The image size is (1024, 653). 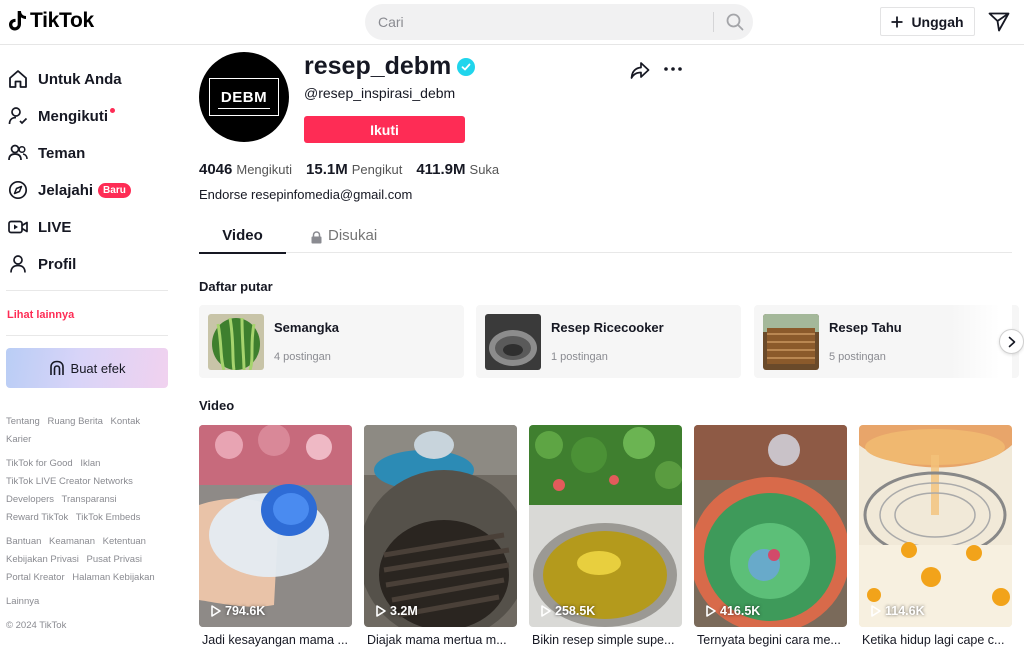 I want to click on footer-link: Ketentuan, so click(x=124, y=541).